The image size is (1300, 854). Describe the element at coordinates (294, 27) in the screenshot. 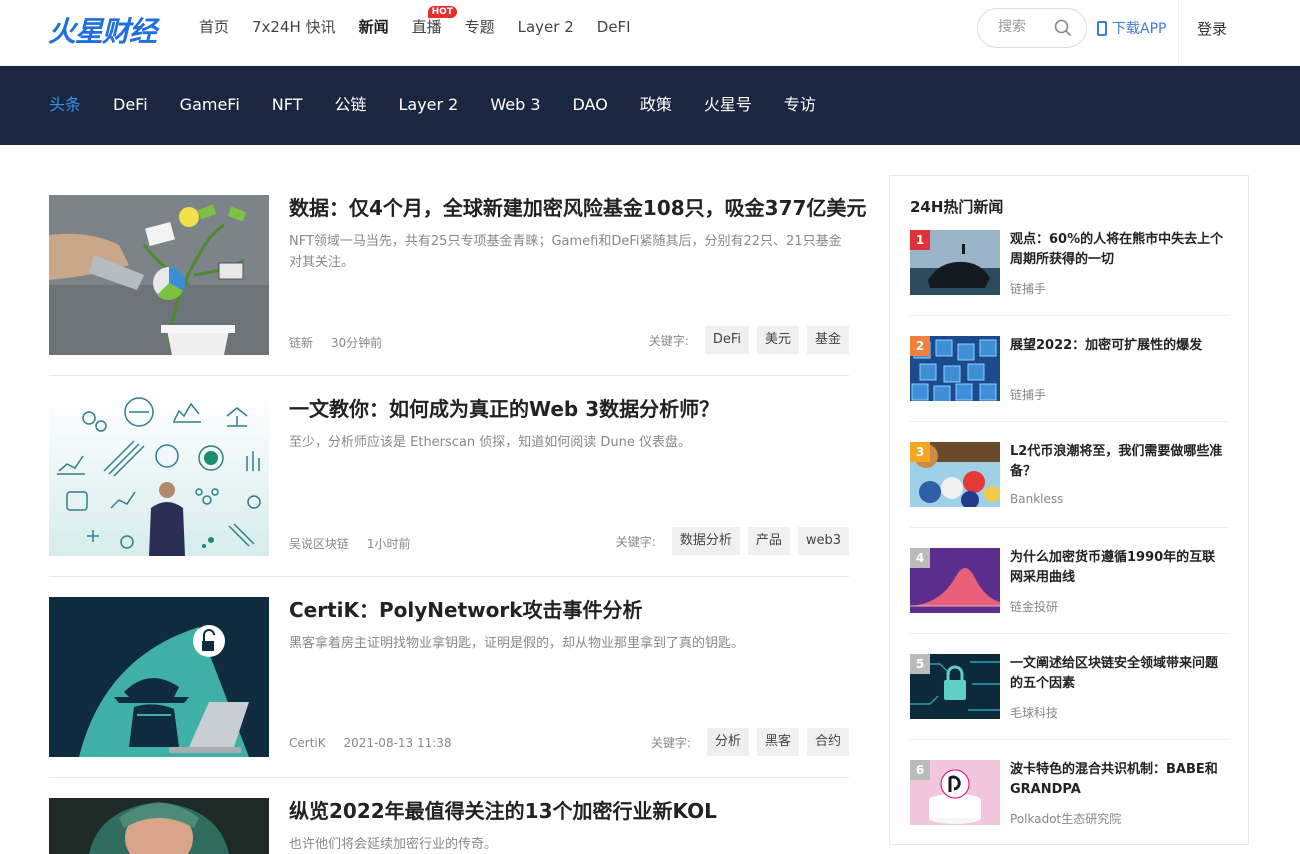

I see `topnav-flash: 7x24H 快讯` at that location.